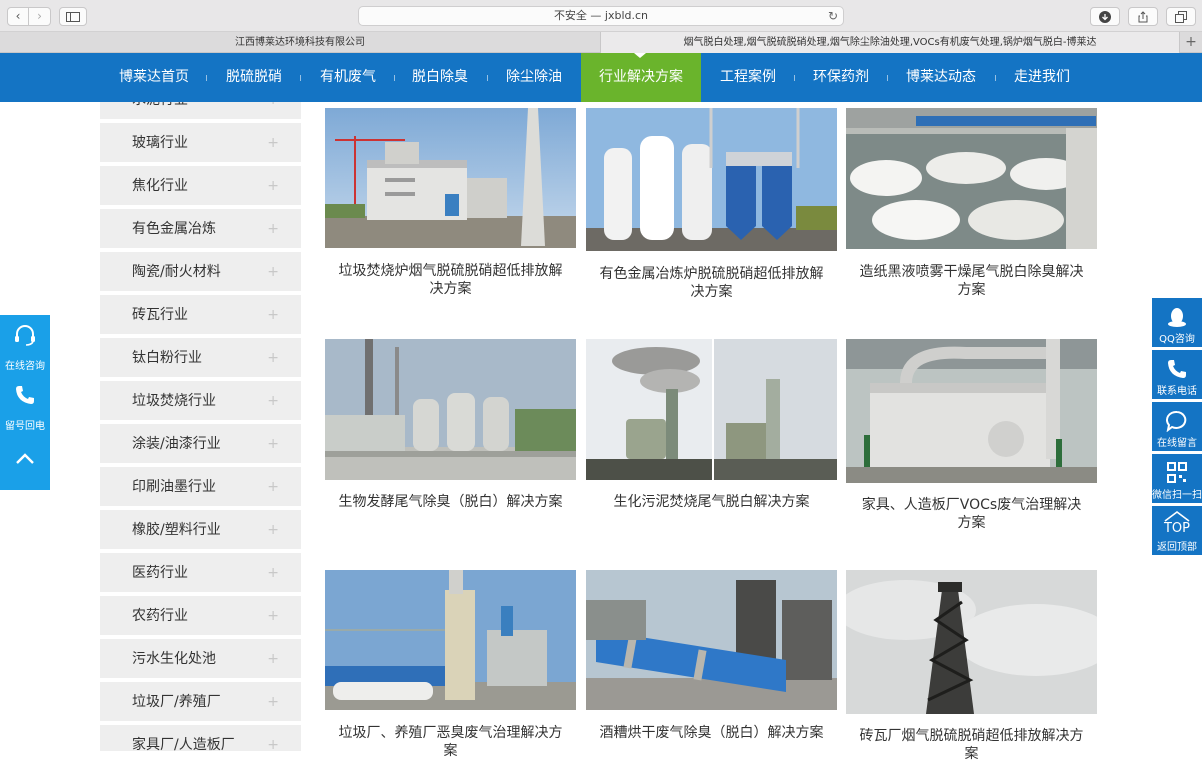  I want to click on nav-organic-gas: 有机废气, so click(348, 77).